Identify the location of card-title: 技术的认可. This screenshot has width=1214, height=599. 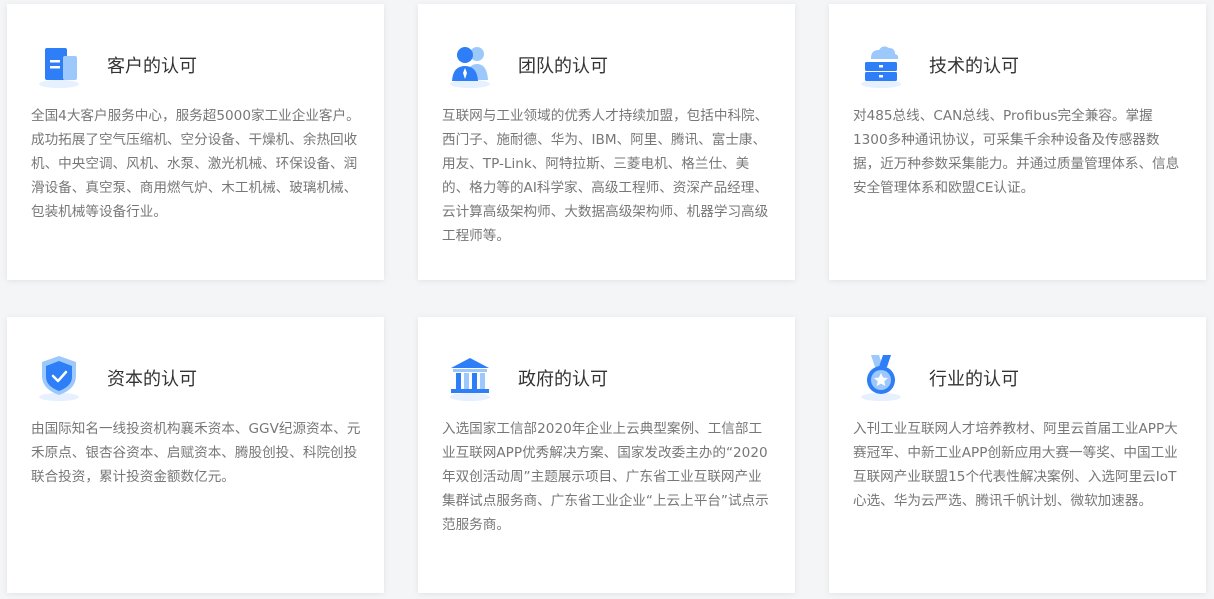
(974, 66).